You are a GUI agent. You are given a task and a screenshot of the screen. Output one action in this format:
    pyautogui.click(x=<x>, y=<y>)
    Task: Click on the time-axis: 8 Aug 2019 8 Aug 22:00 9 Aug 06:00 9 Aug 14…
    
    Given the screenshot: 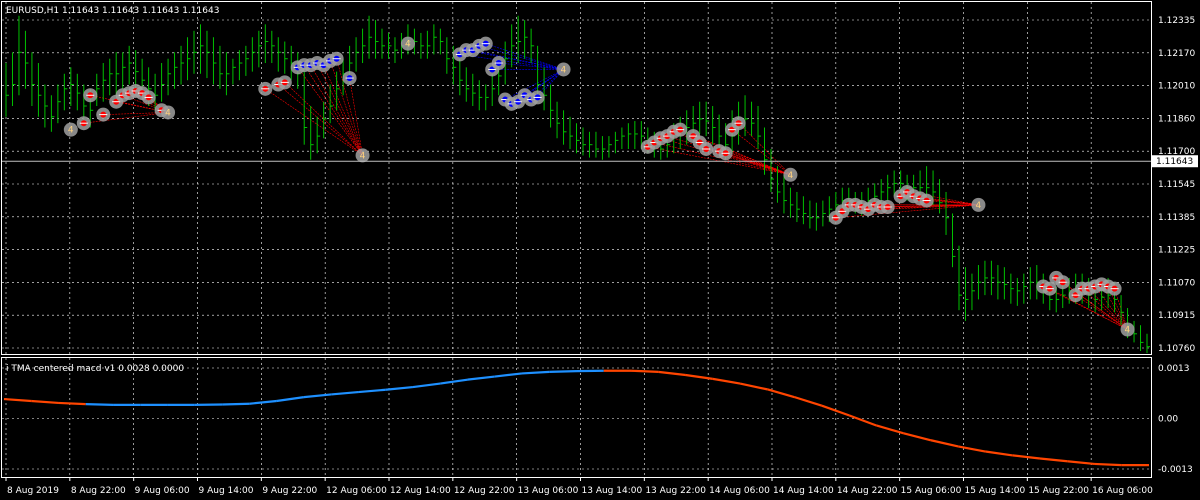 What is the action you would take?
    pyautogui.click(x=579, y=486)
    